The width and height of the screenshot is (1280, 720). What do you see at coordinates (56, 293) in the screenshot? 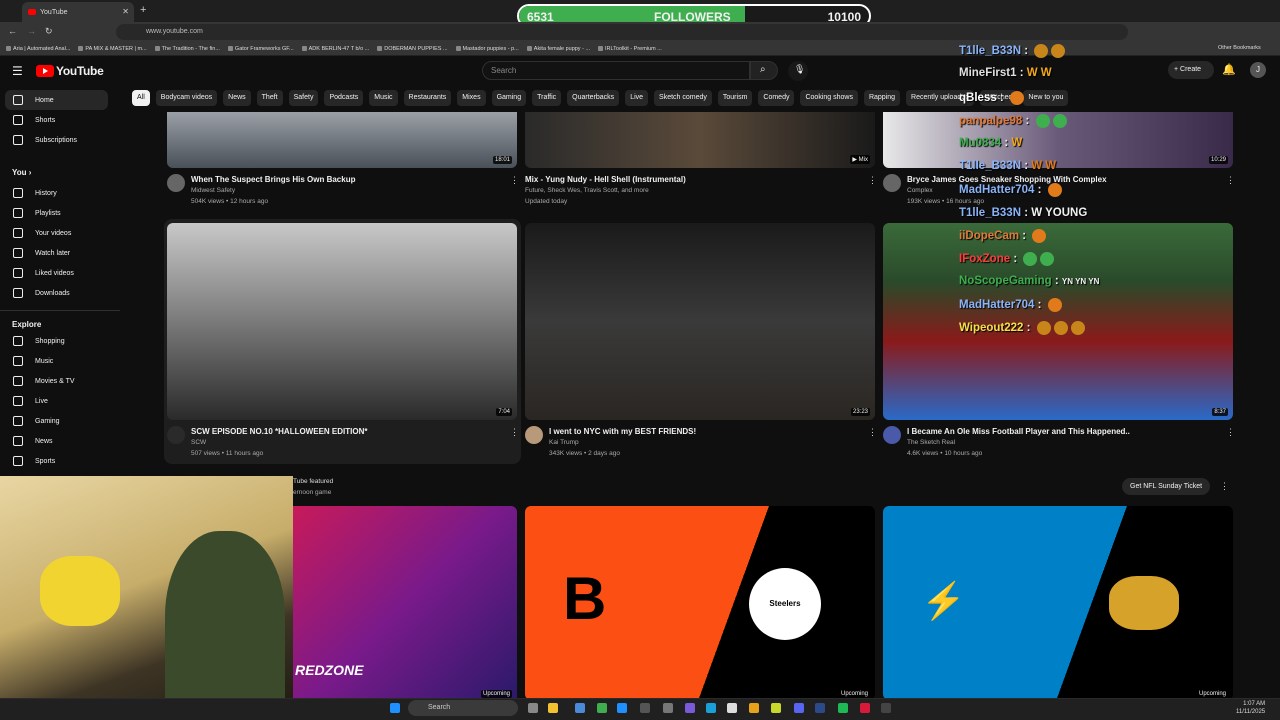
I see `sidebar-item-downloads: Downloads` at bounding box center [56, 293].